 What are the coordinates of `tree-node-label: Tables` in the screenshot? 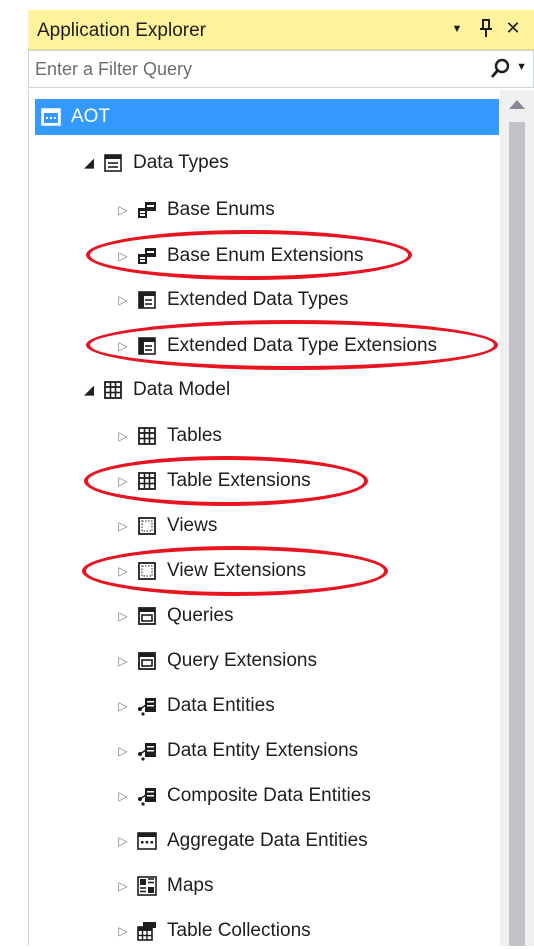 It's located at (194, 435).